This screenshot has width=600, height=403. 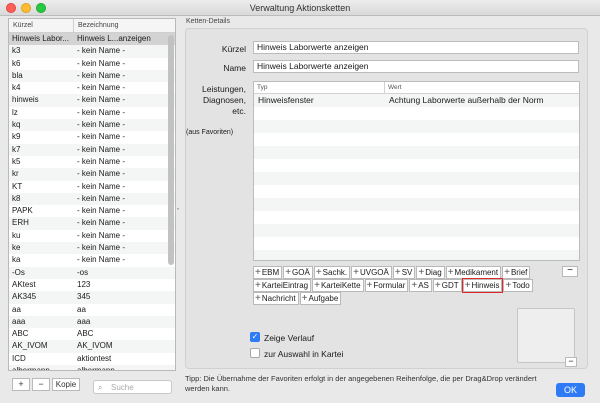 What do you see at coordinates (389, 285) in the screenshot?
I see `button-label: Formular` at bounding box center [389, 285].